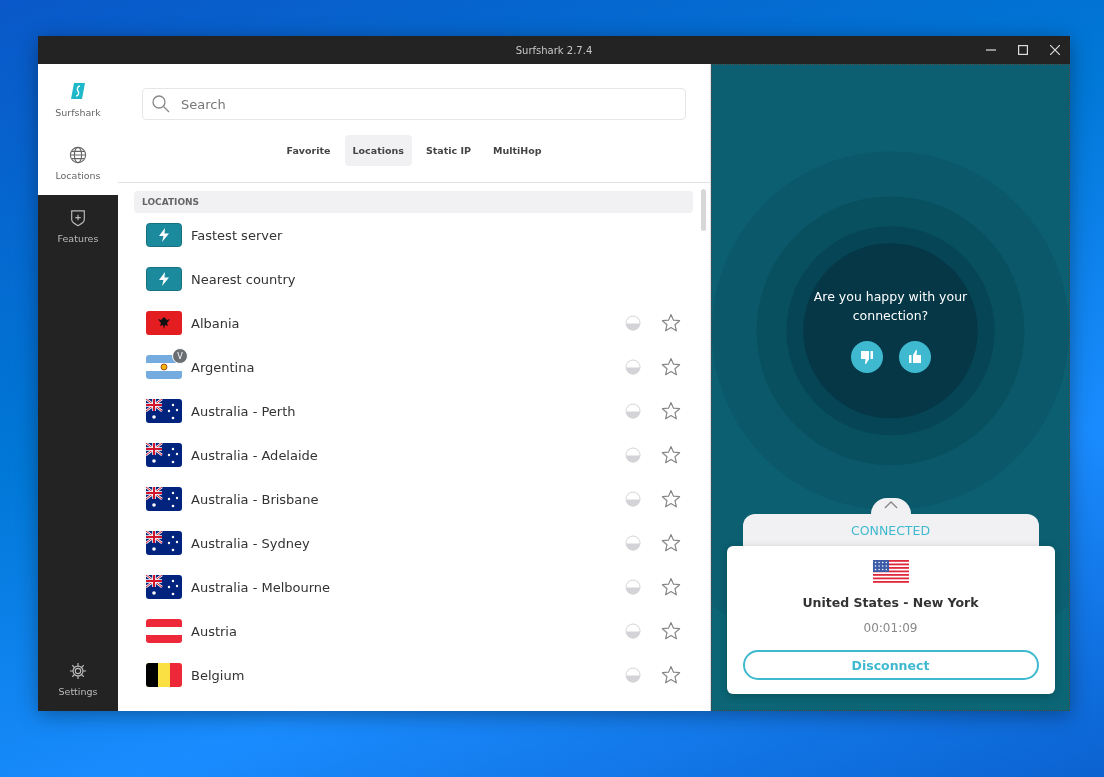 The image size is (1104, 777). I want to click on connected-location: United States - New York, so click(890, 602).